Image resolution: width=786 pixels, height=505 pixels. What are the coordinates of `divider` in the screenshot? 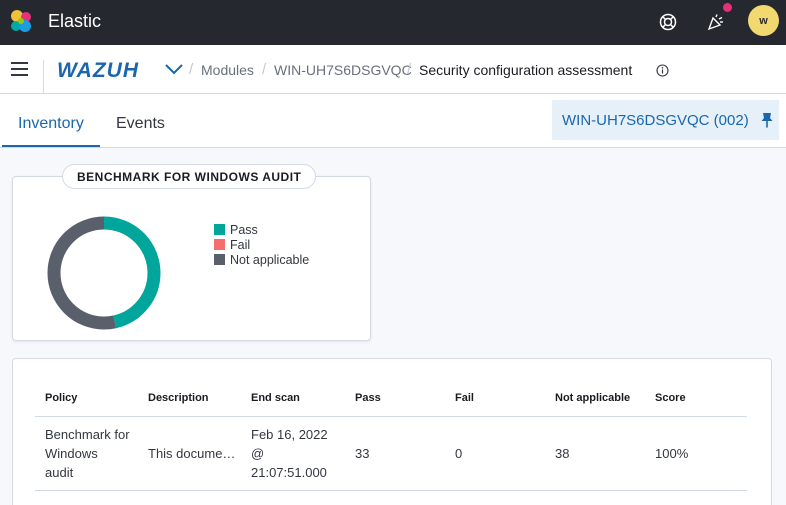 It's located at (43, 76).